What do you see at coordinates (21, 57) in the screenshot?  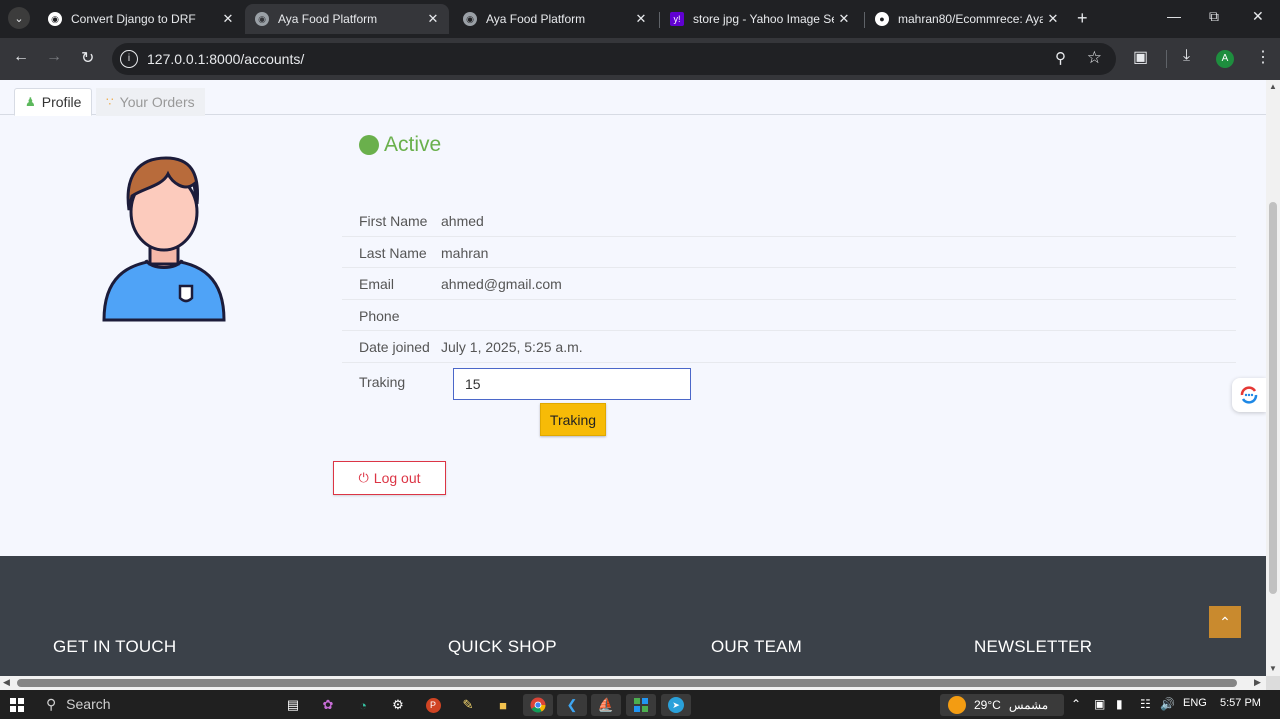 I see `back-icon: ←` at bounding box center [21, 57].